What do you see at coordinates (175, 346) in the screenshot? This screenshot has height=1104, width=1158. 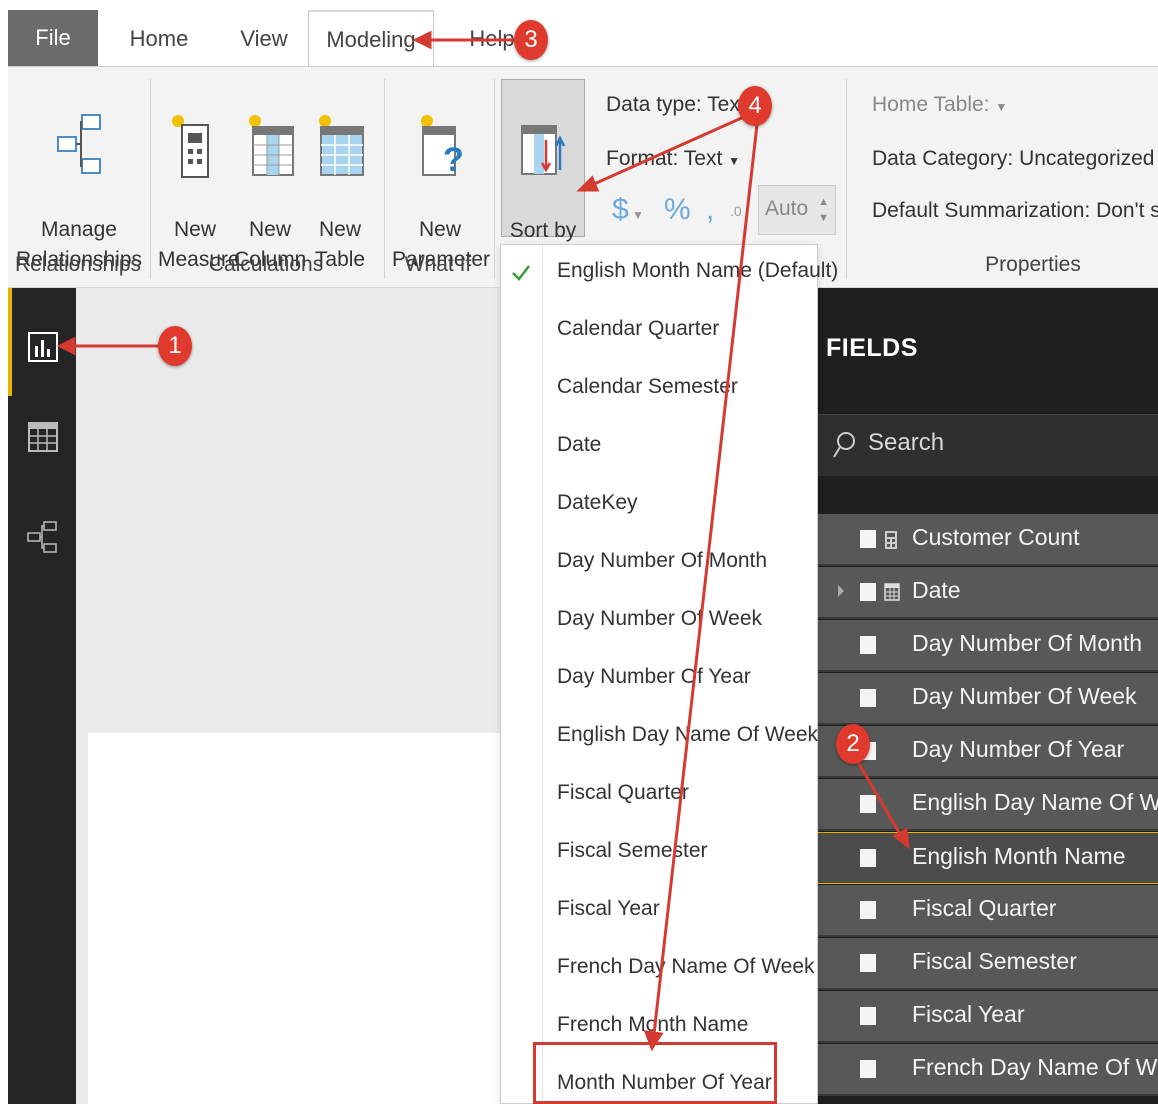 I see `annotation-badge-1: 1` at bounding box center [175, 346].